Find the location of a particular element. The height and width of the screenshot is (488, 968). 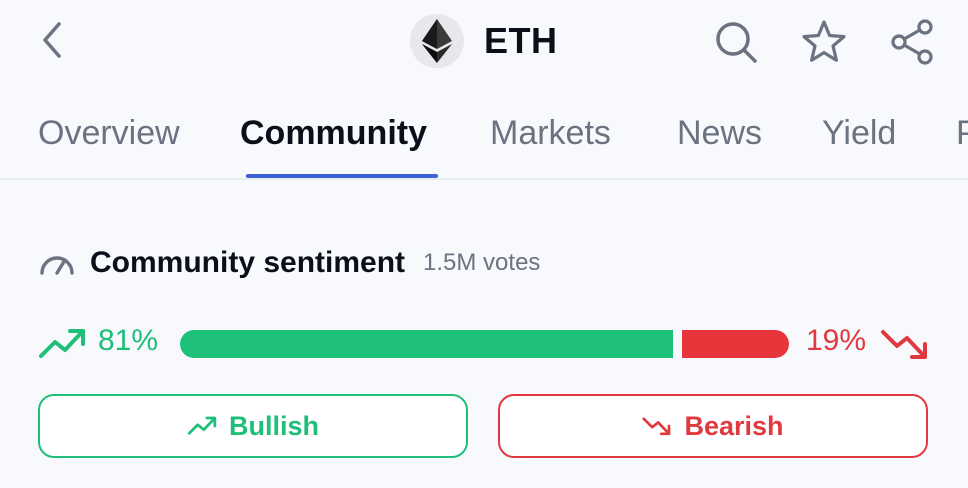

tab-markets: Markets is located at coordinates (550, 133).